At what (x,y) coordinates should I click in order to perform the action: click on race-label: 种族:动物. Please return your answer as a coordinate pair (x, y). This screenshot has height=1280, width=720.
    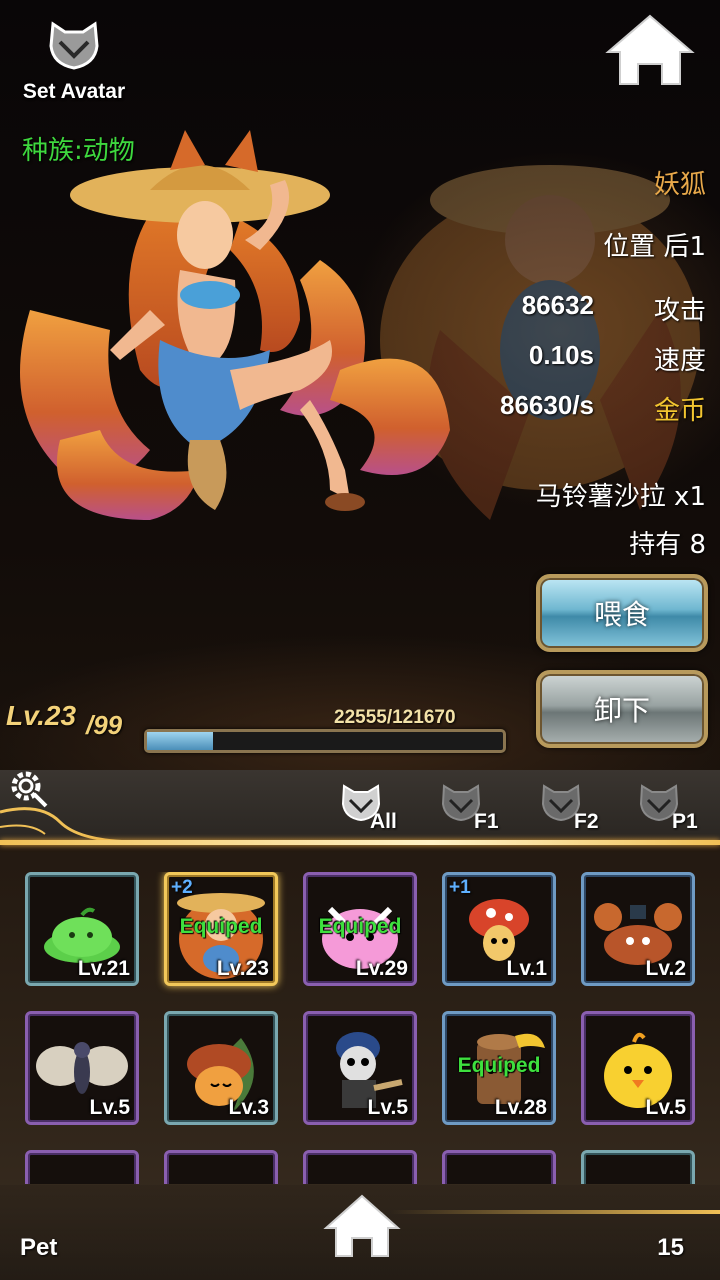
    Looking at the image, I should click on (78, 151).